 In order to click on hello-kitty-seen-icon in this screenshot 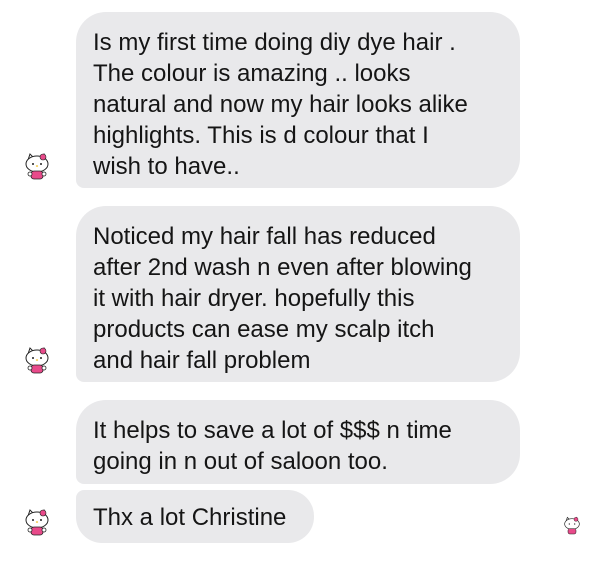, I will do `click(572, 526)`.